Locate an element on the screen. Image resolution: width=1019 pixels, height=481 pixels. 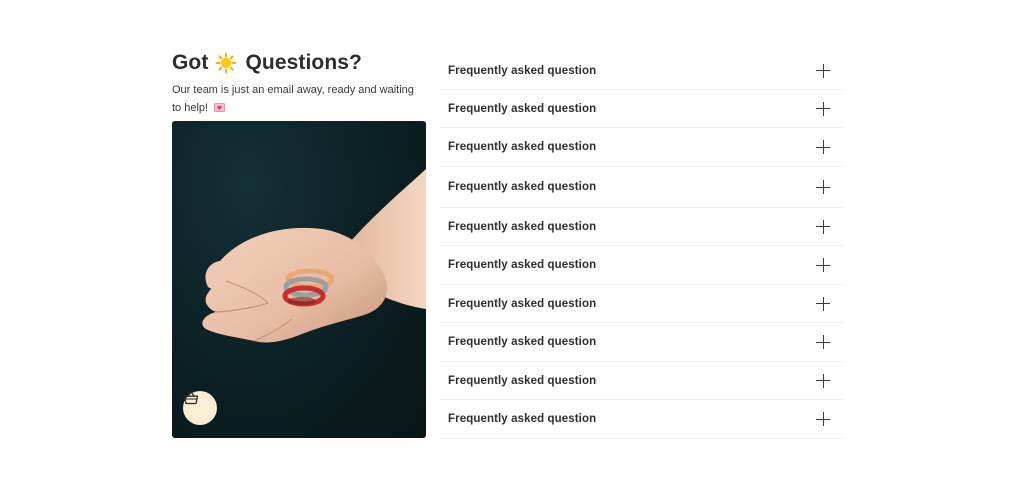
page-title: Got Questions? is located at coordinates (299, 63).